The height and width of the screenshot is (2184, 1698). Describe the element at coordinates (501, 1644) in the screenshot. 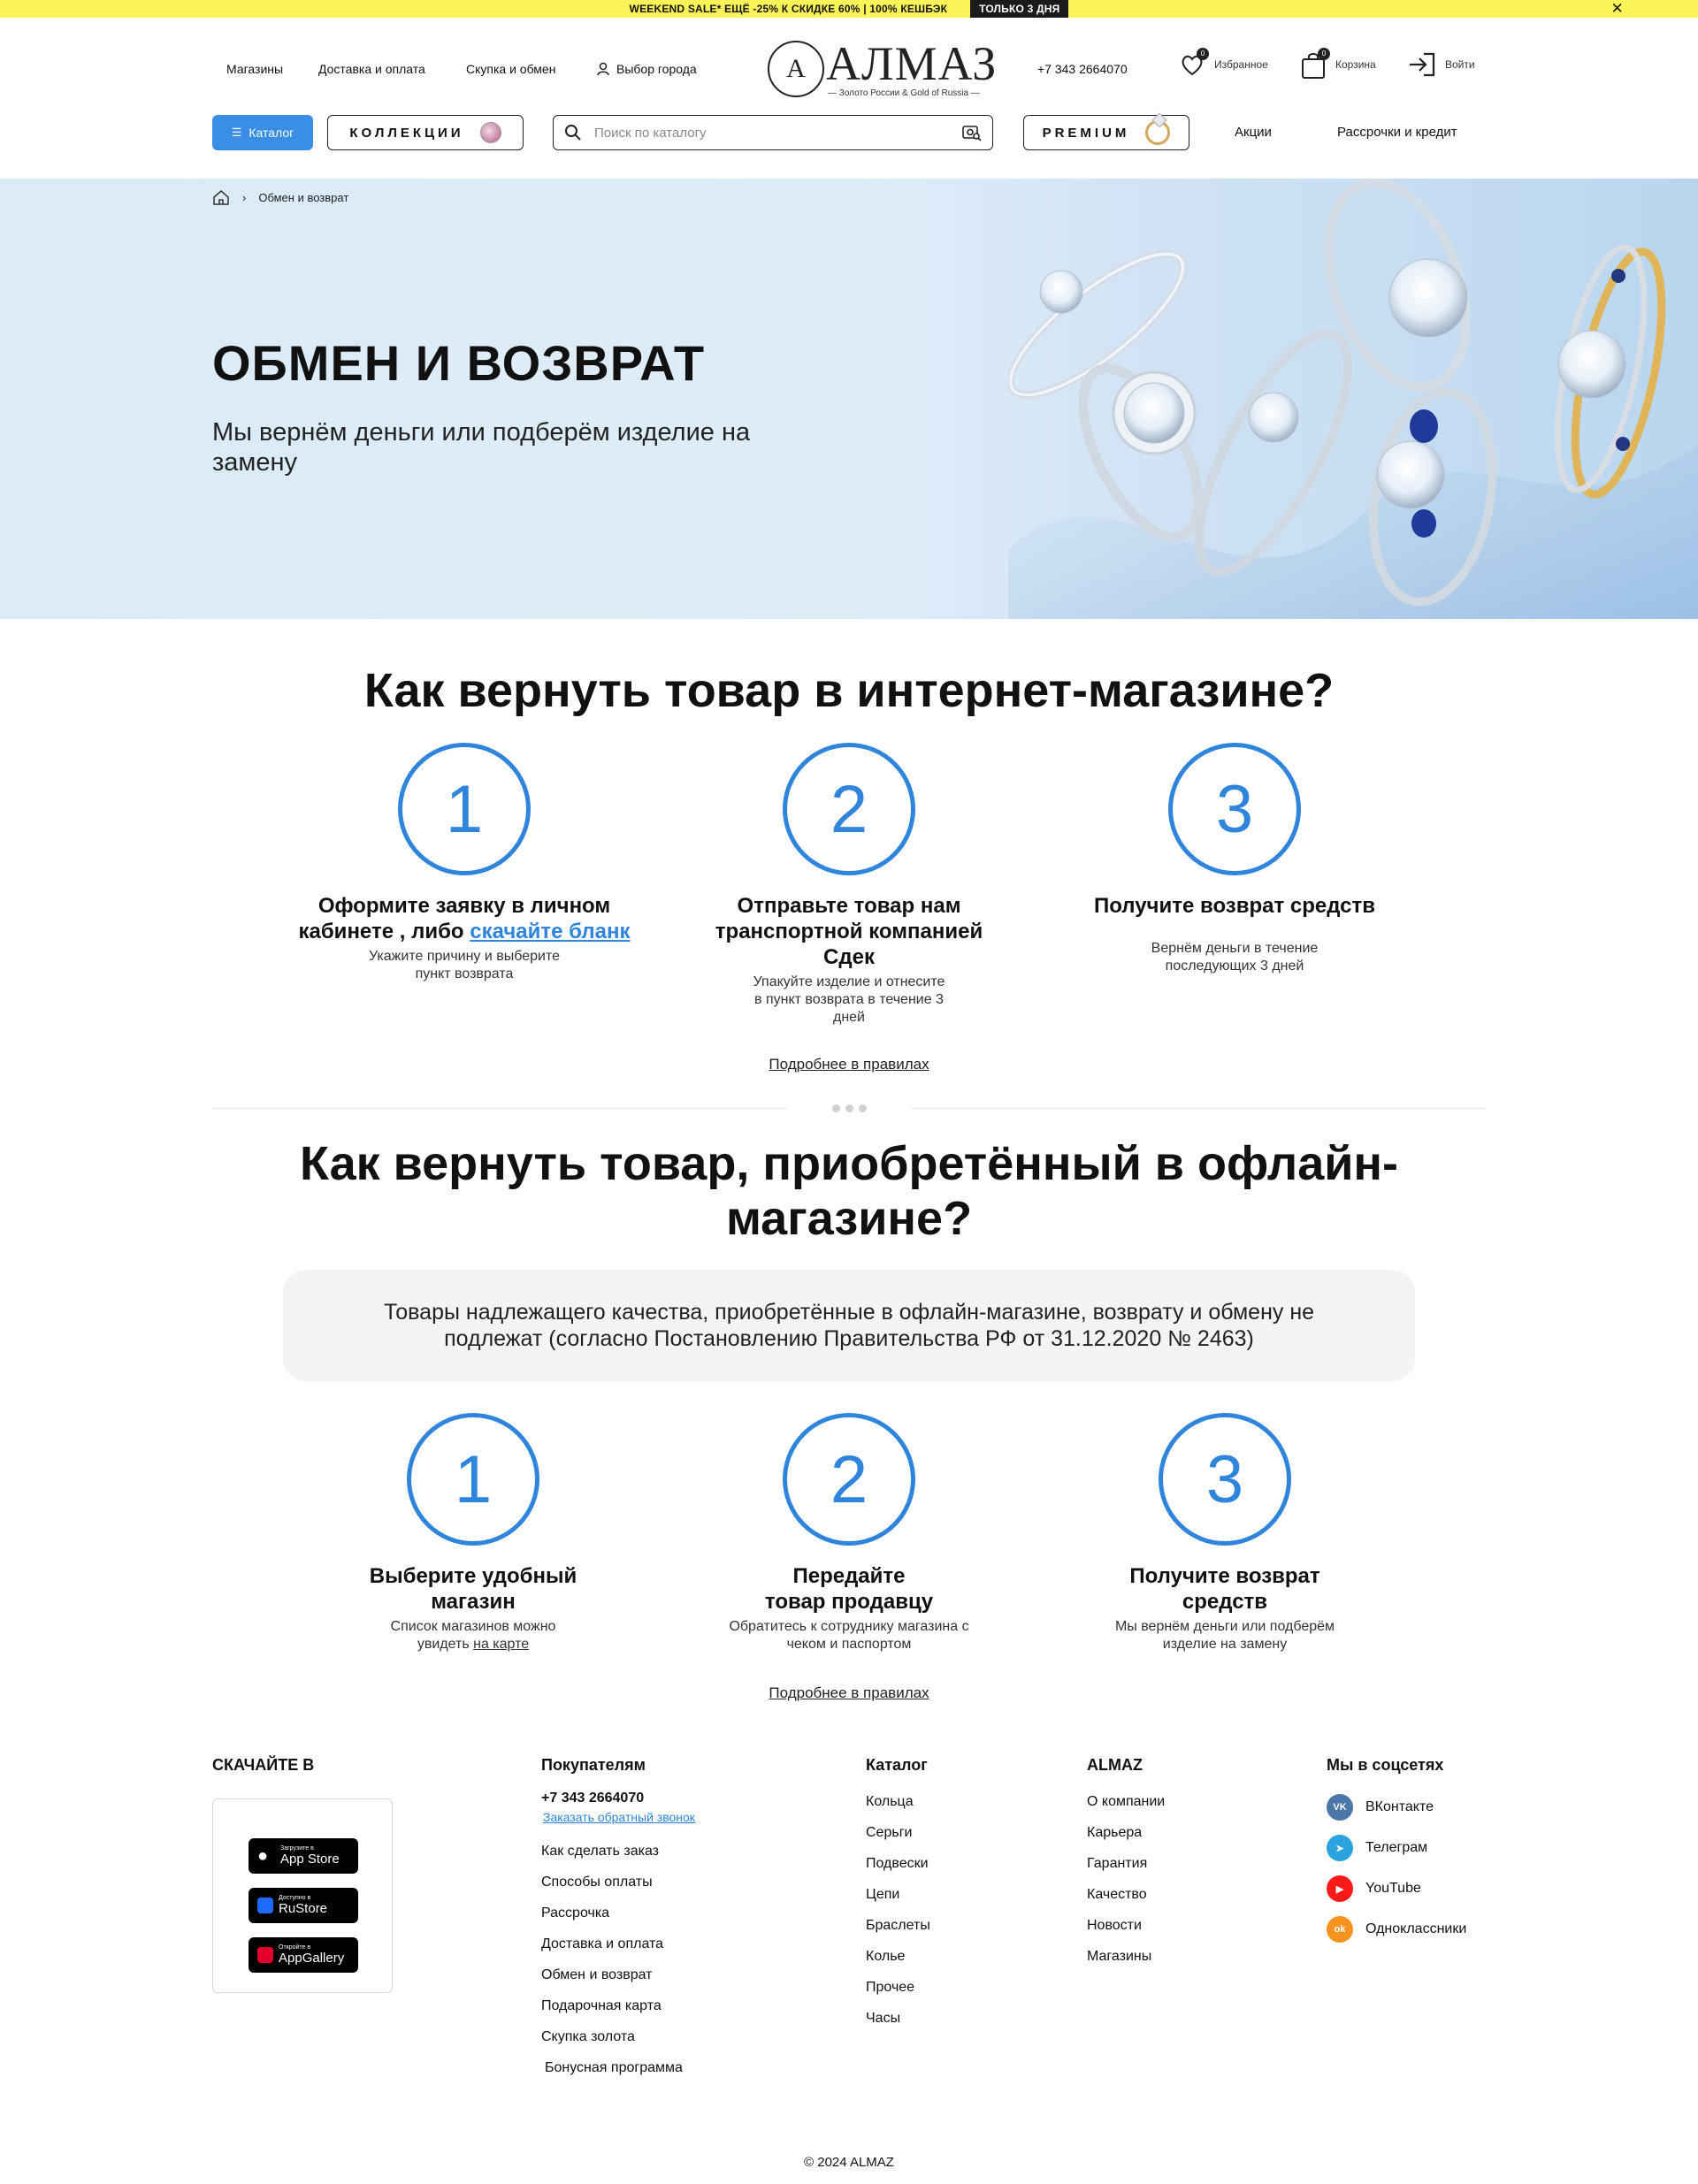

I see `map-link: на карте` at that location.